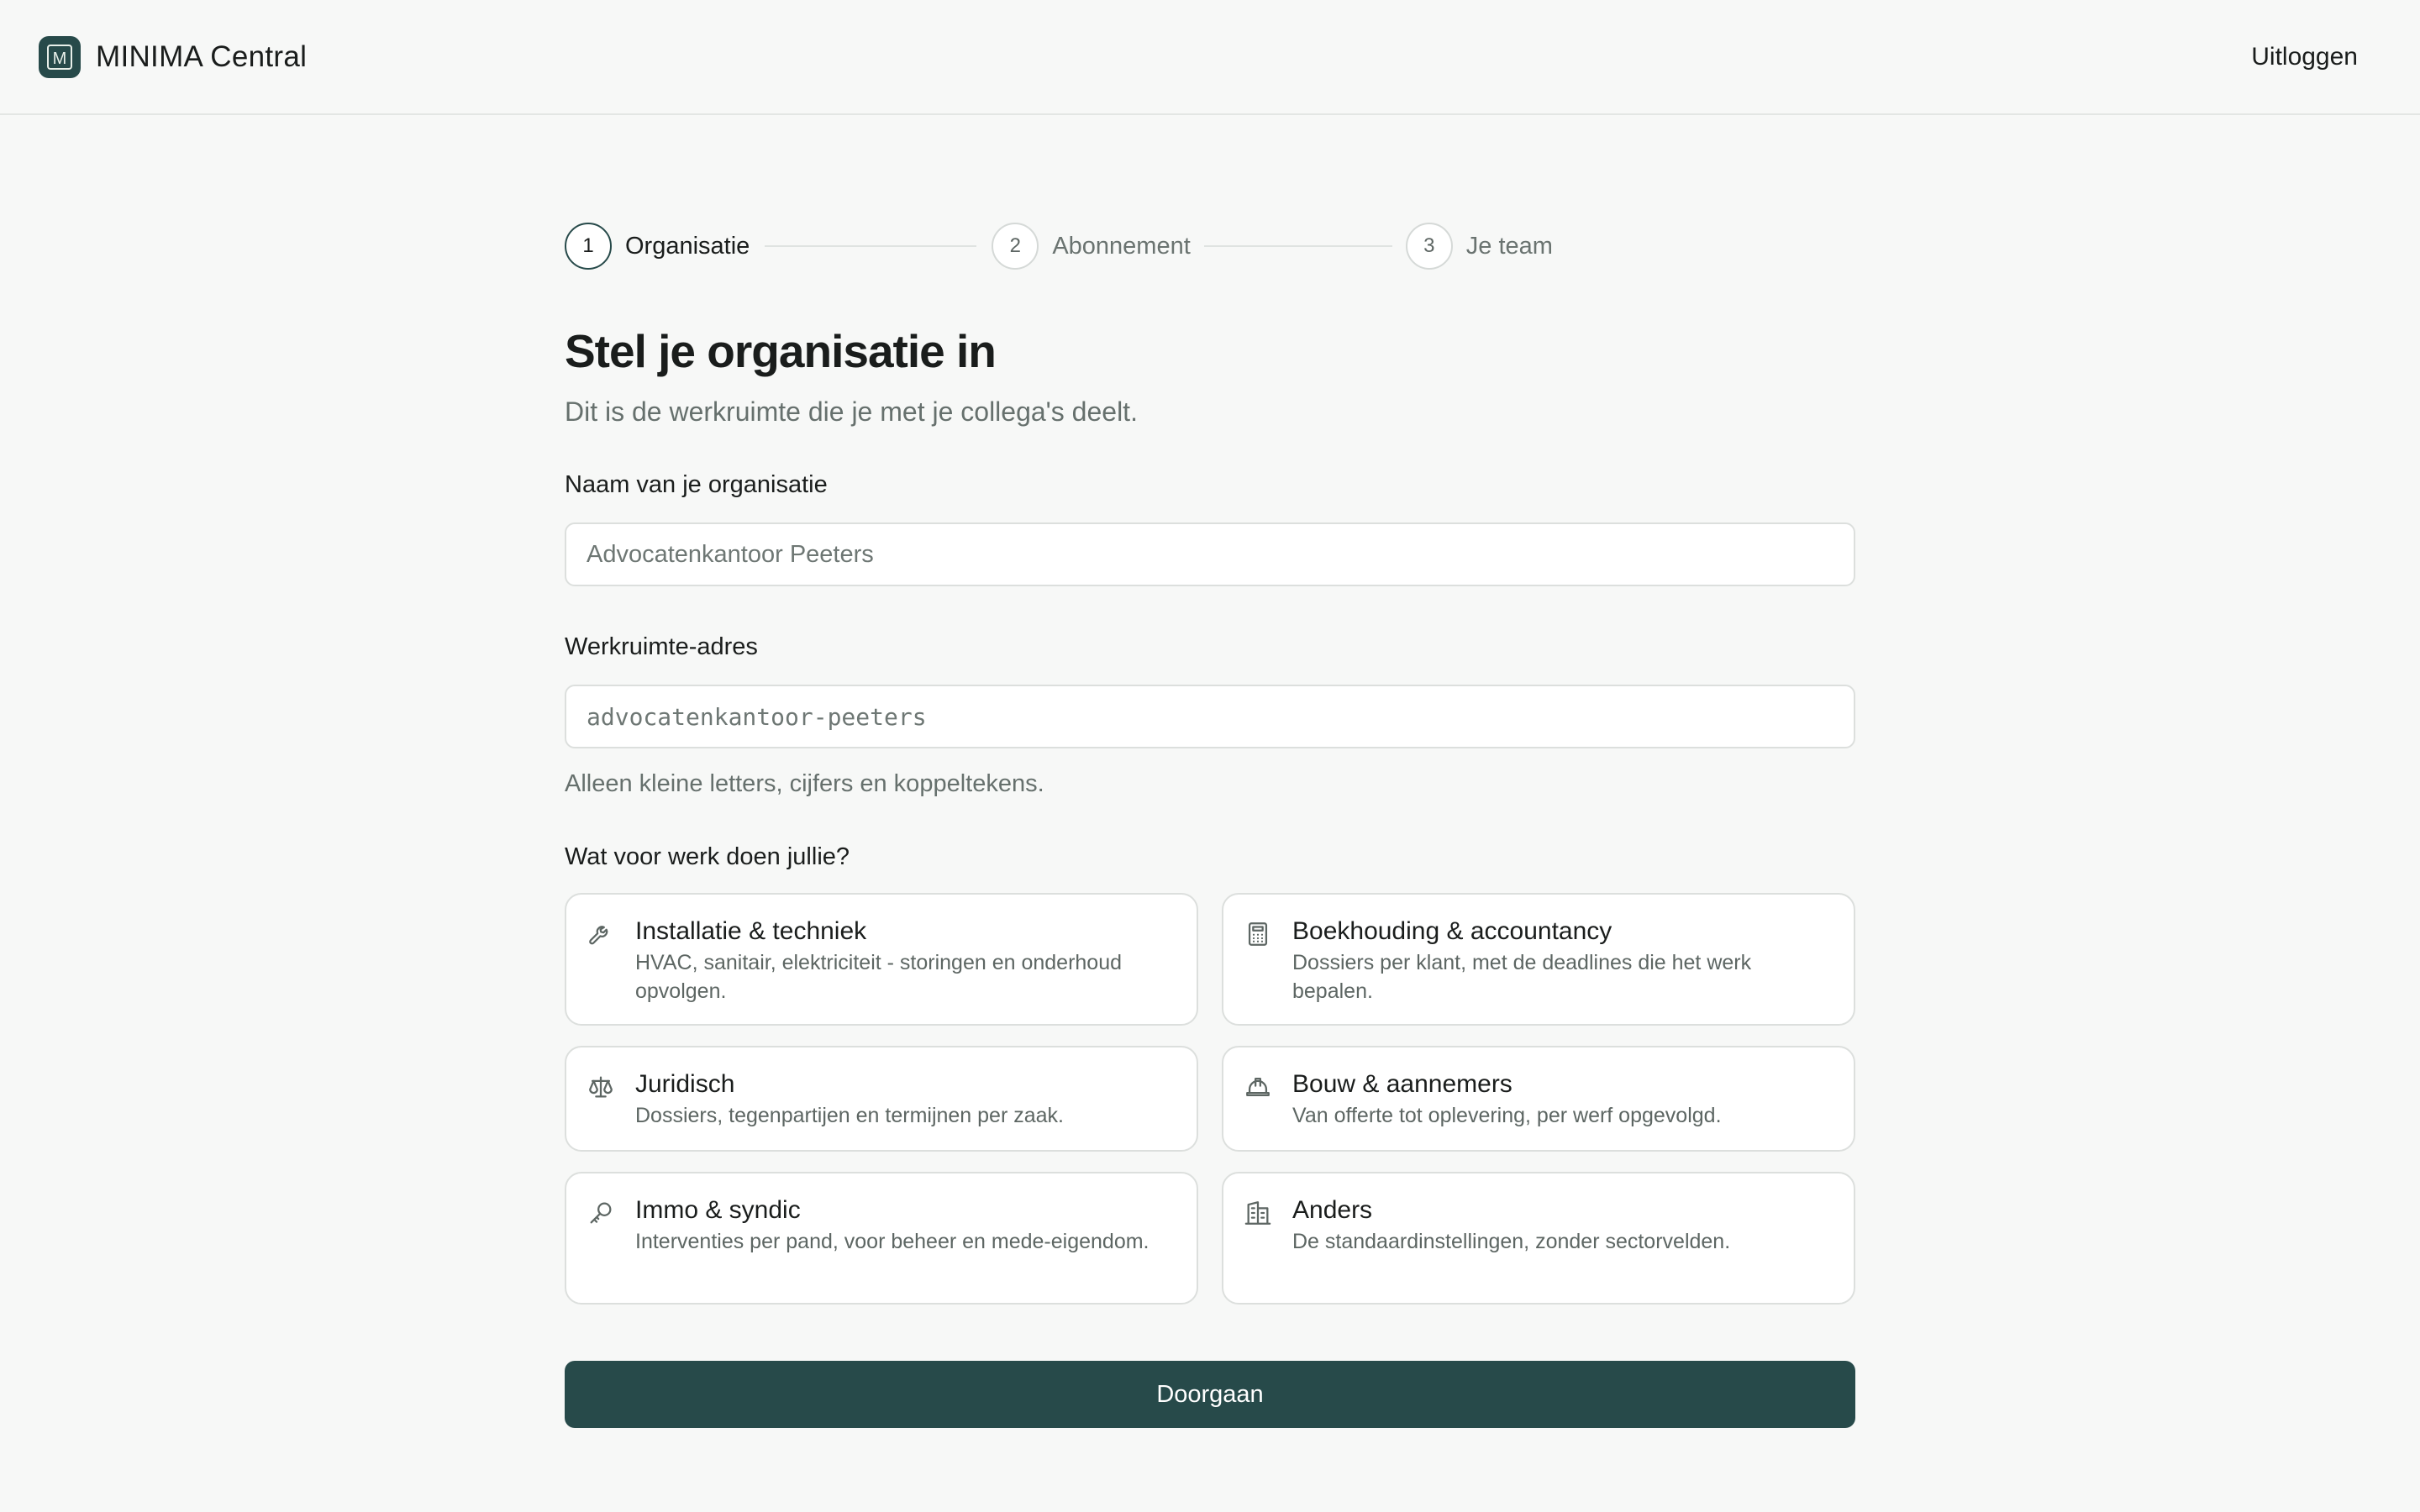 The height and width of the screenshot is (1512, 2420). Describe the element at coordinates (60, 59) in the screenshot. I see `svg-text: M` at that location.